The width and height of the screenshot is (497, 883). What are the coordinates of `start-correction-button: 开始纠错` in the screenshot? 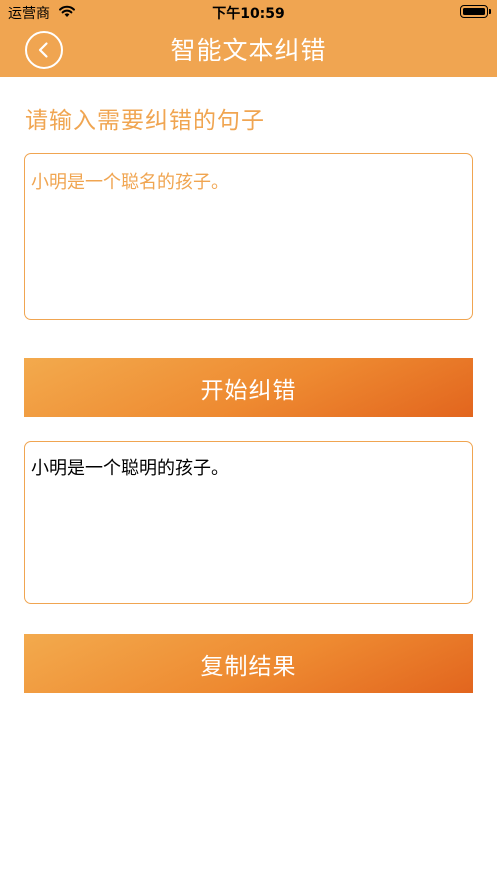 It's located at (248, 387).